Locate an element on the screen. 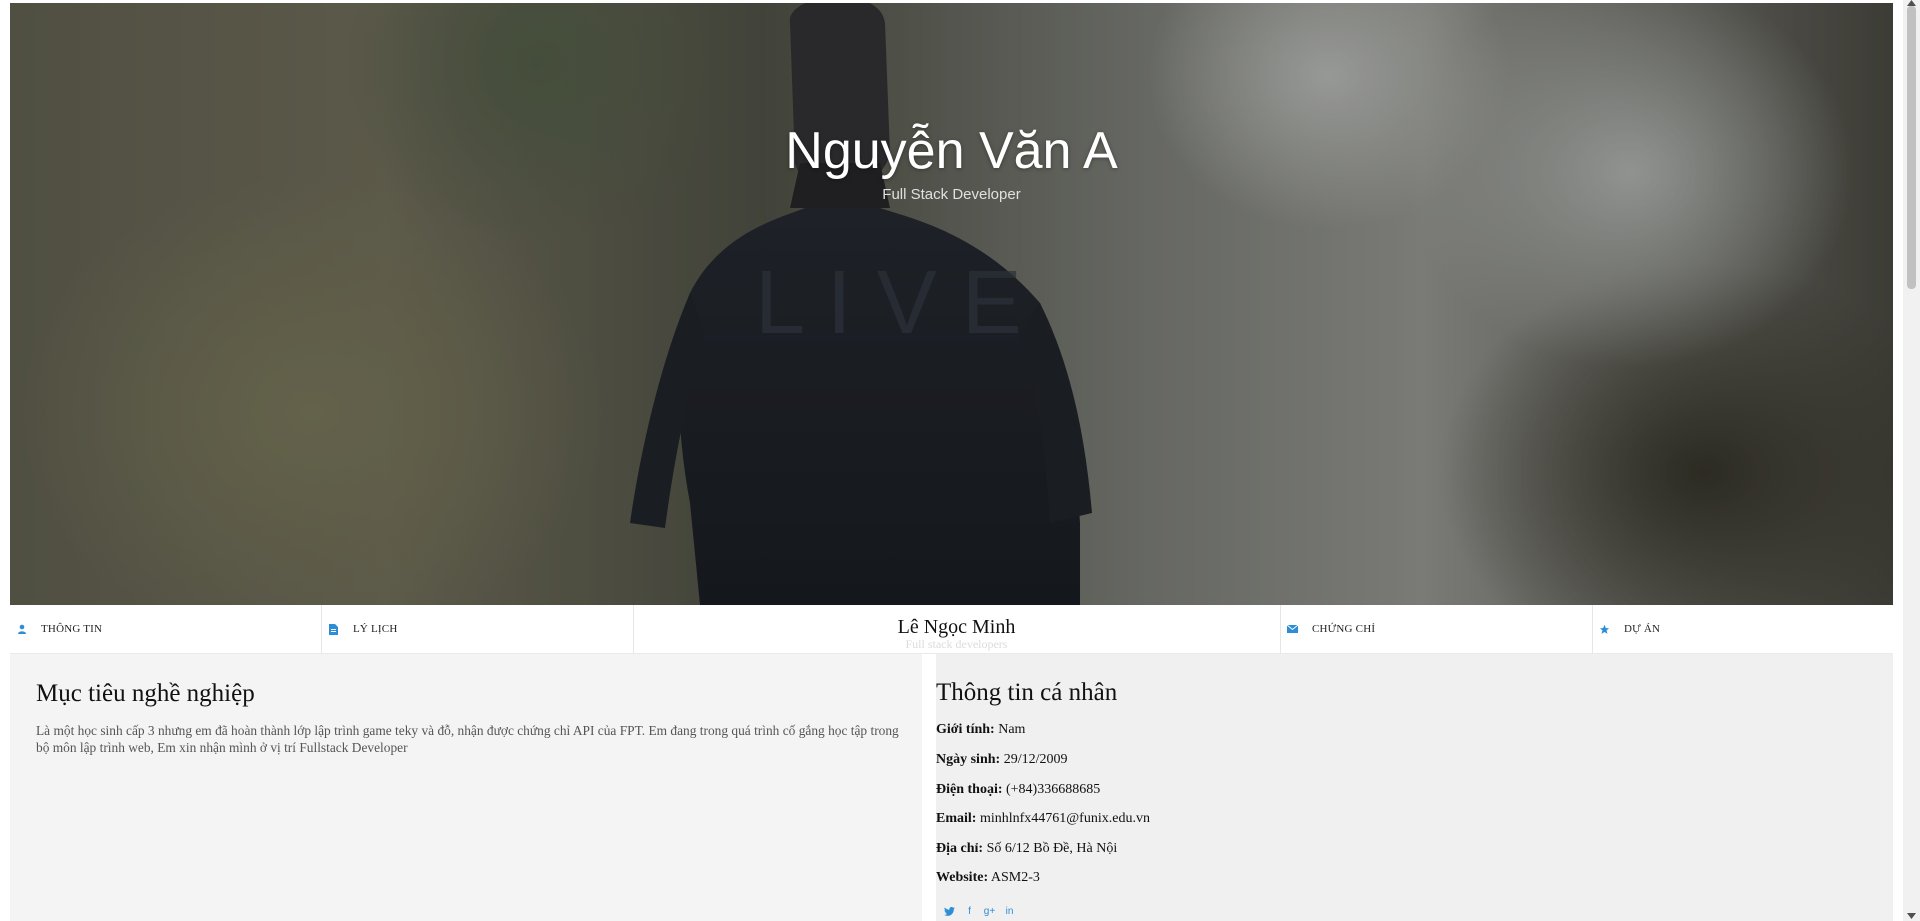  vertical-scrollbar is located at coordinates (1911, 460).